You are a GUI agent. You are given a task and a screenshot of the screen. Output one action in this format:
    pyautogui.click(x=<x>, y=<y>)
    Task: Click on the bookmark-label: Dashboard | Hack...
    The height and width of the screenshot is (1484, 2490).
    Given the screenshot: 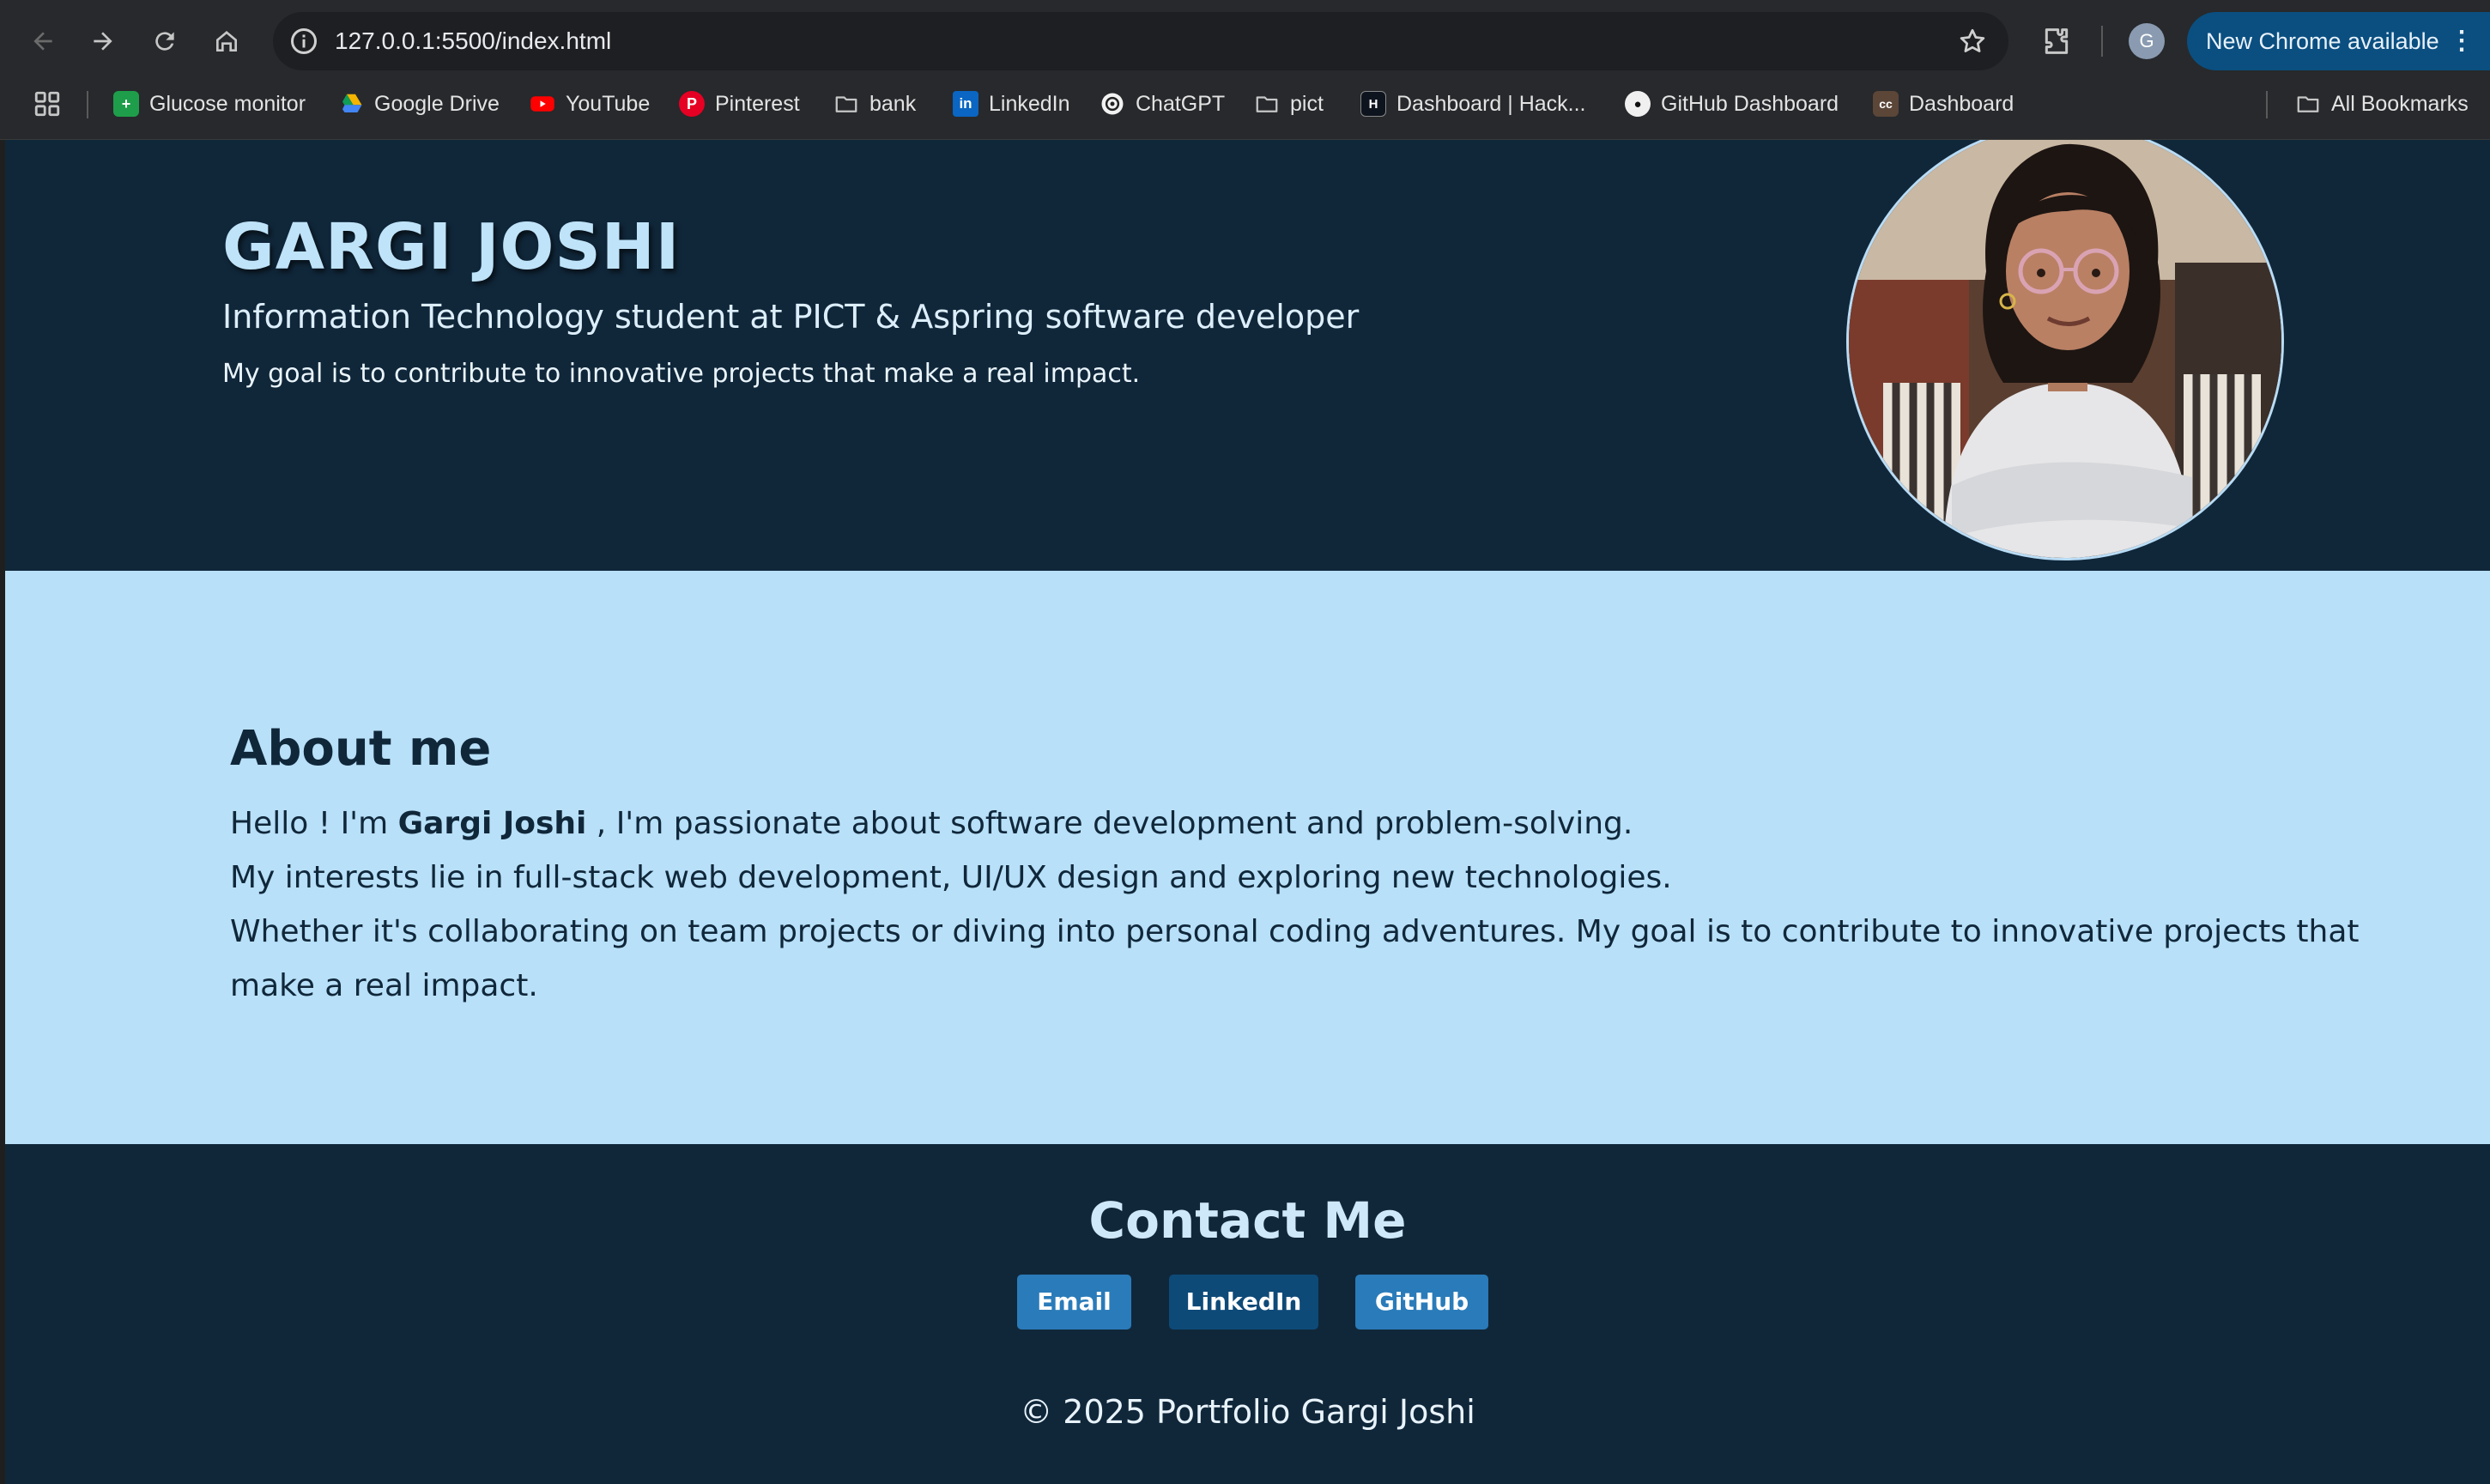 What is the action you would take?
    pyautogui.click(x=1491, y=103)
    